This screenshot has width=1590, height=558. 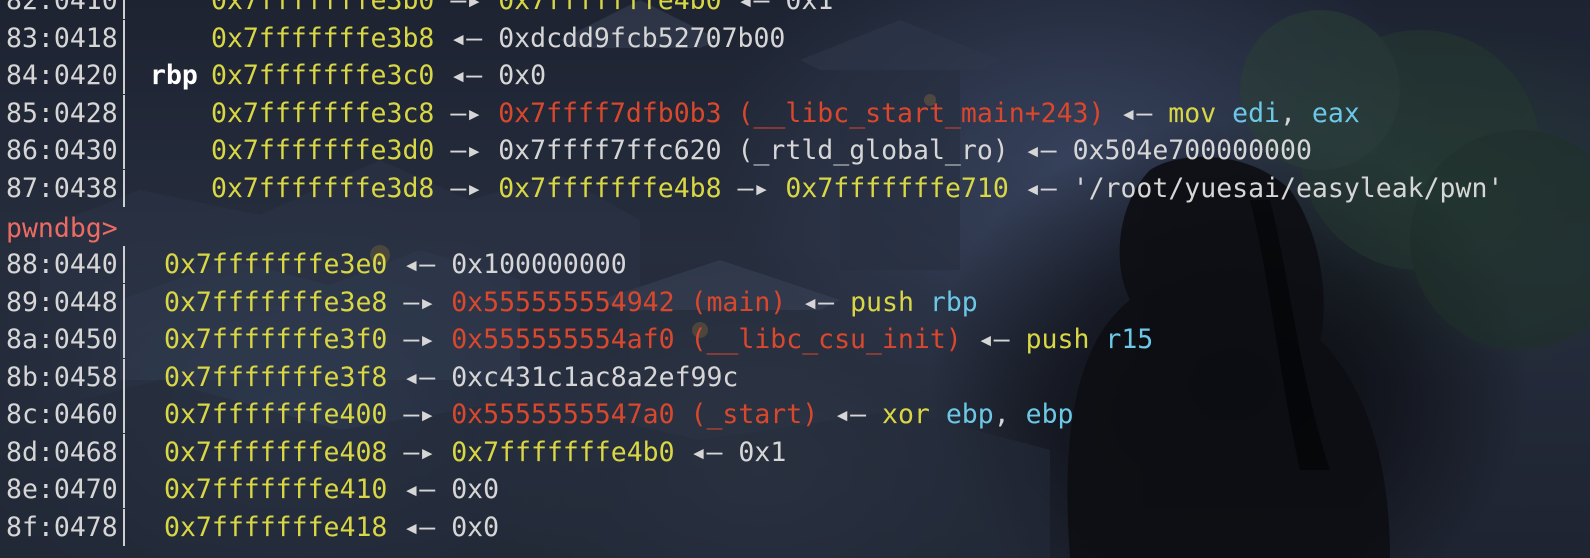 What do you see at coordinates (1192, 150) in the screenshot?
I see `chain-segment: 0x504e700000000` at bounding box center [1192, 150].